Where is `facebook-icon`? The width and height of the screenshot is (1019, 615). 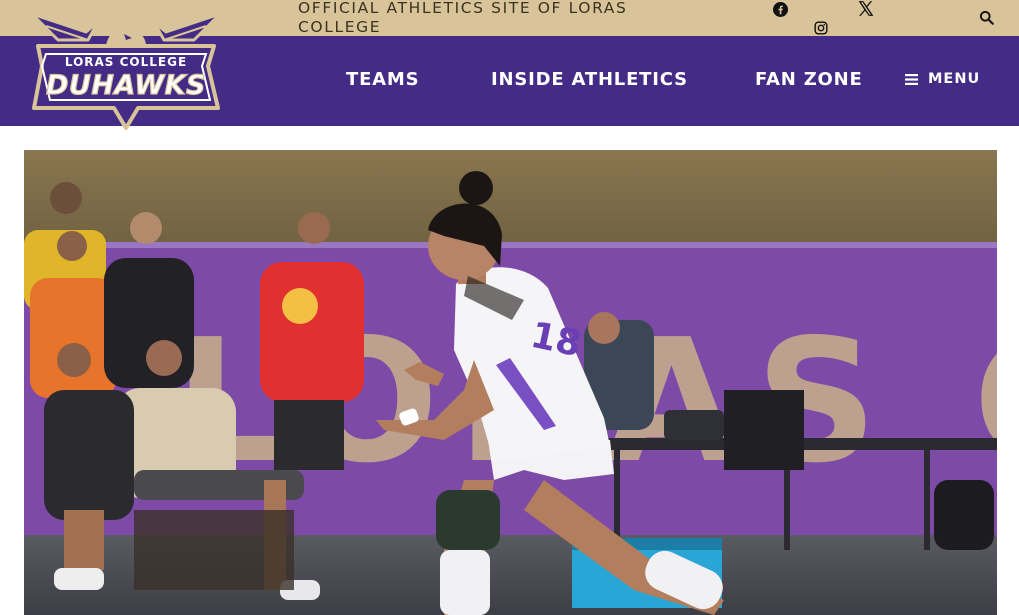 facebook-icon is located at coordinates (780, 9).